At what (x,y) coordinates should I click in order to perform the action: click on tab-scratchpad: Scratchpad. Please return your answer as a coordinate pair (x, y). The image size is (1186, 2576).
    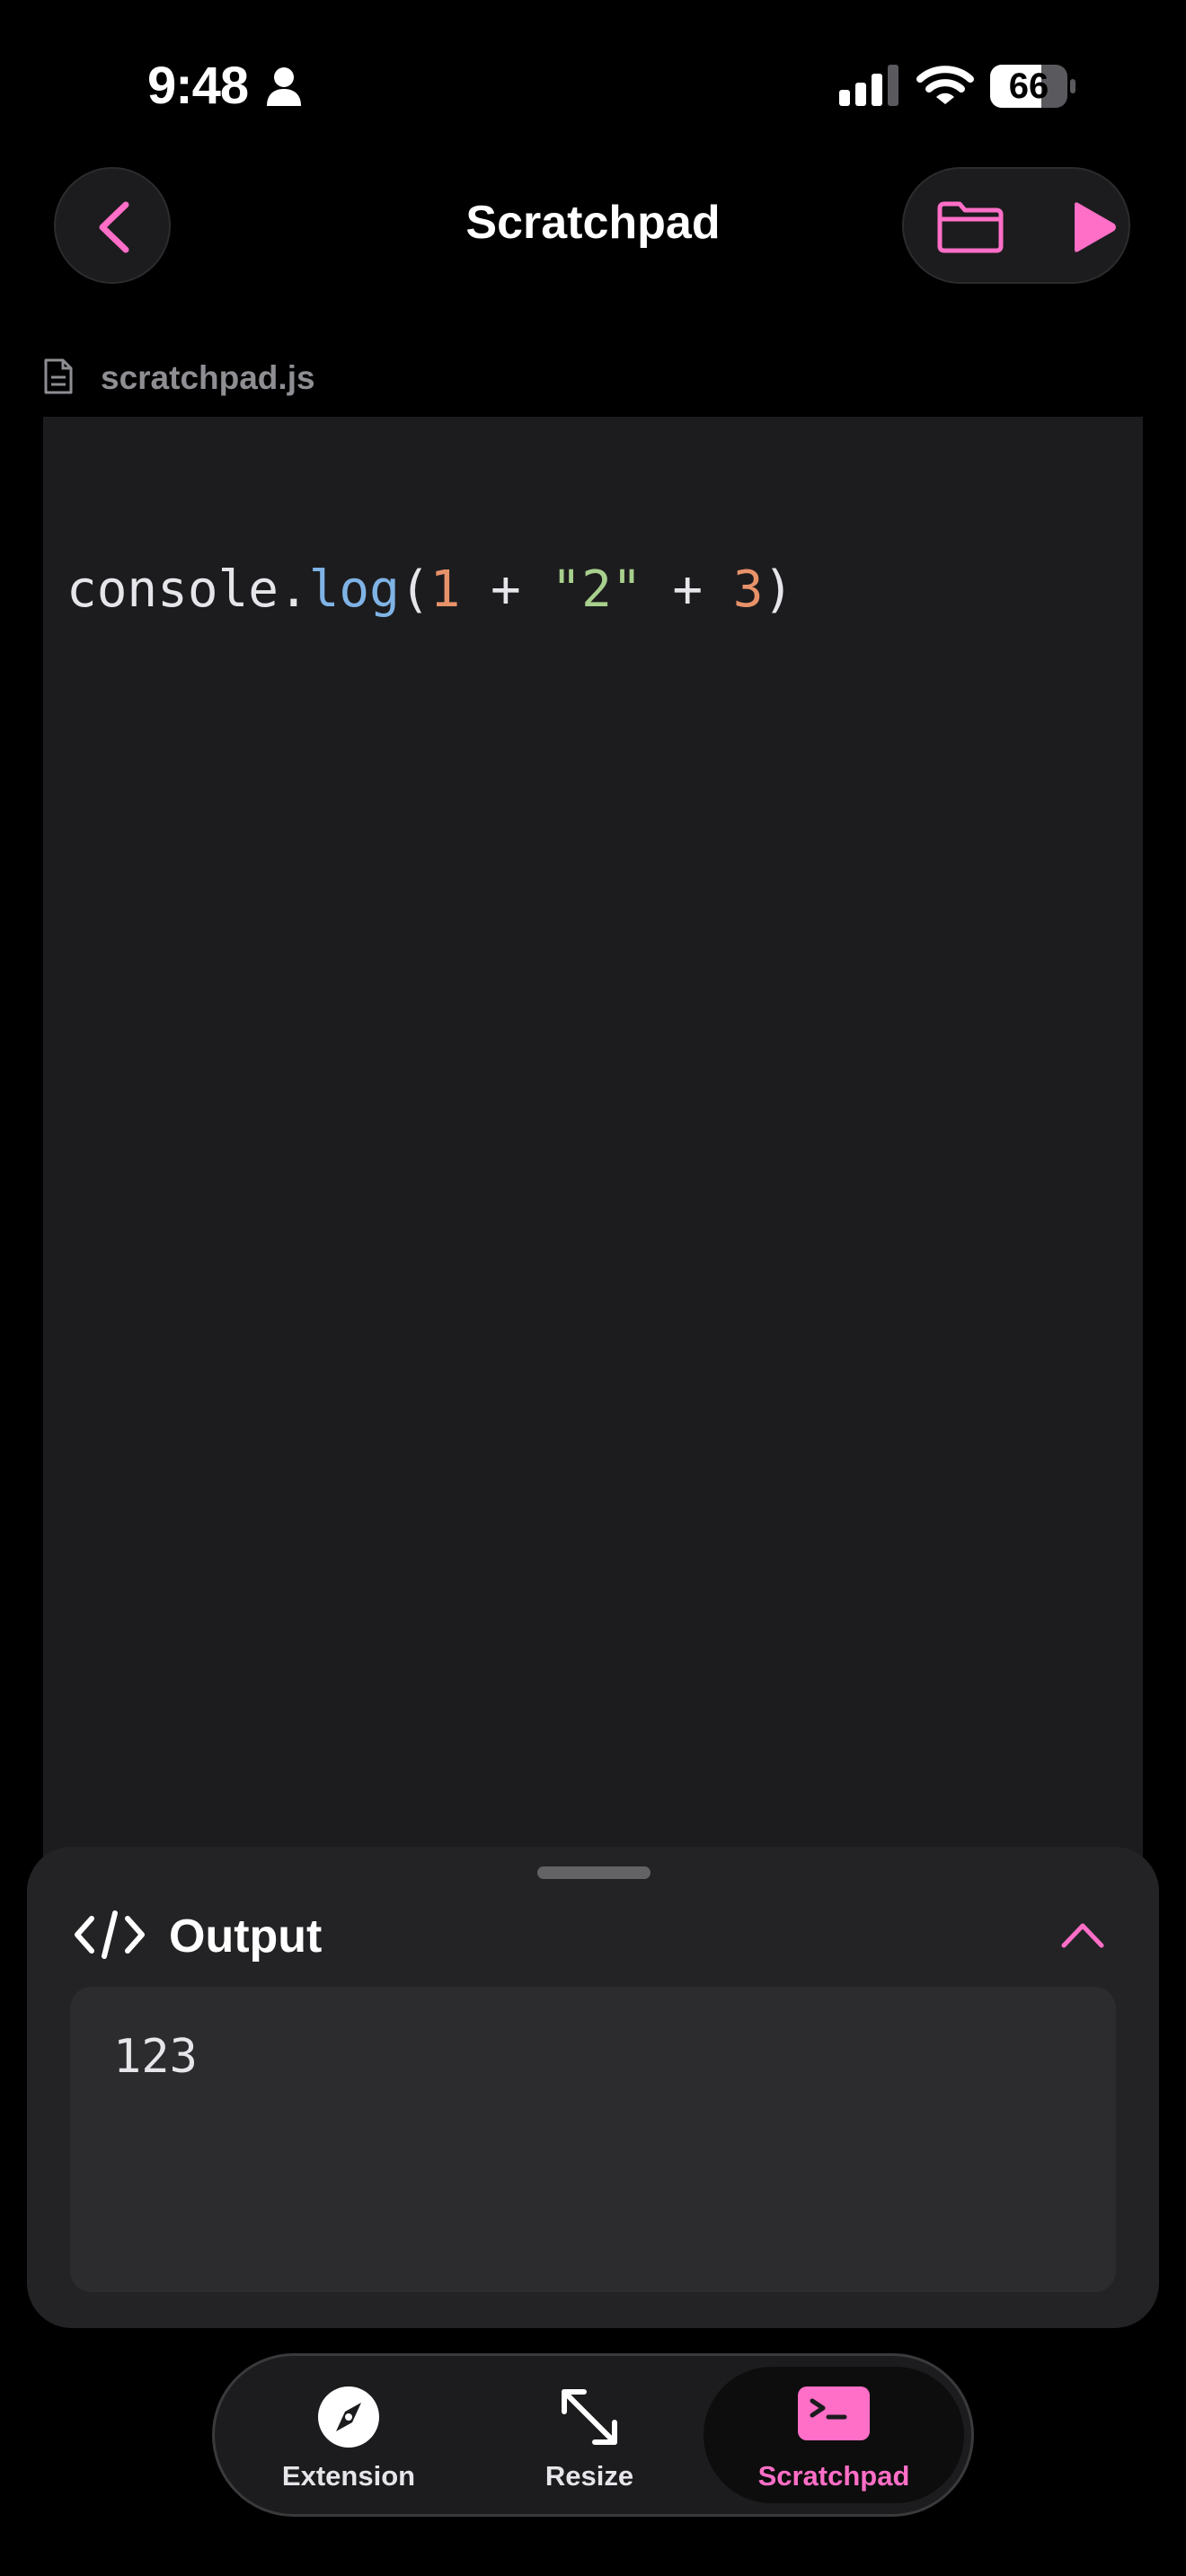
    Looking at the image, I should click on (834, 2435).